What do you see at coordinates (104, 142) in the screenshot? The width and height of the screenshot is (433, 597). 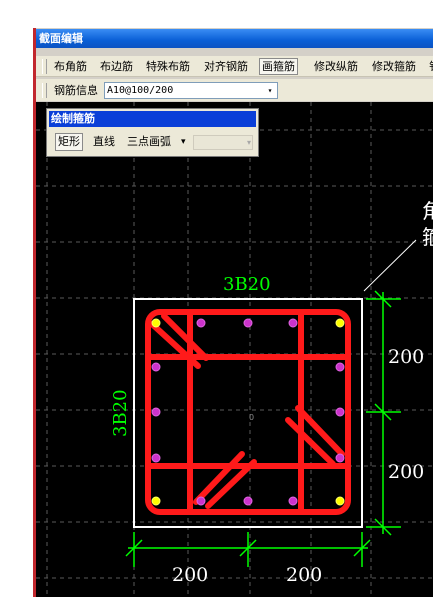 I see `line-button: 直线` at bounding box center [104, 142].